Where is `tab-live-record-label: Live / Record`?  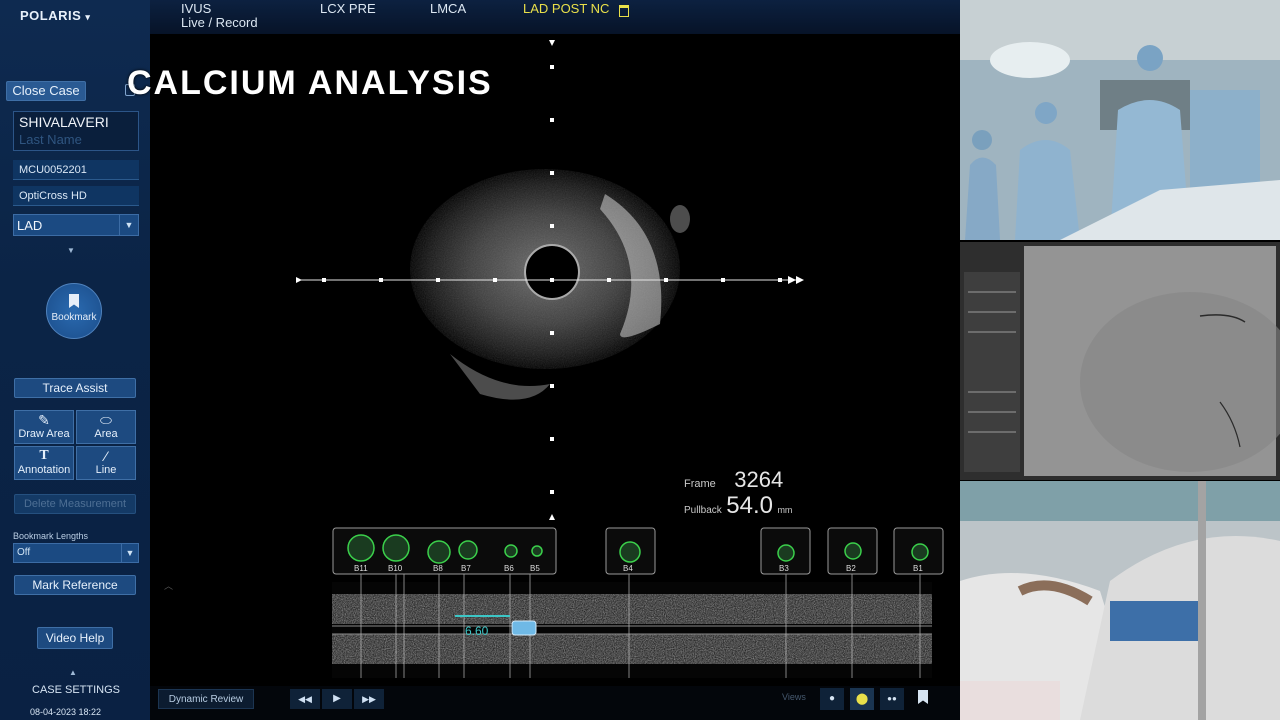
tab-live-record-label: Live / Record is located at coordinates (219, 22).